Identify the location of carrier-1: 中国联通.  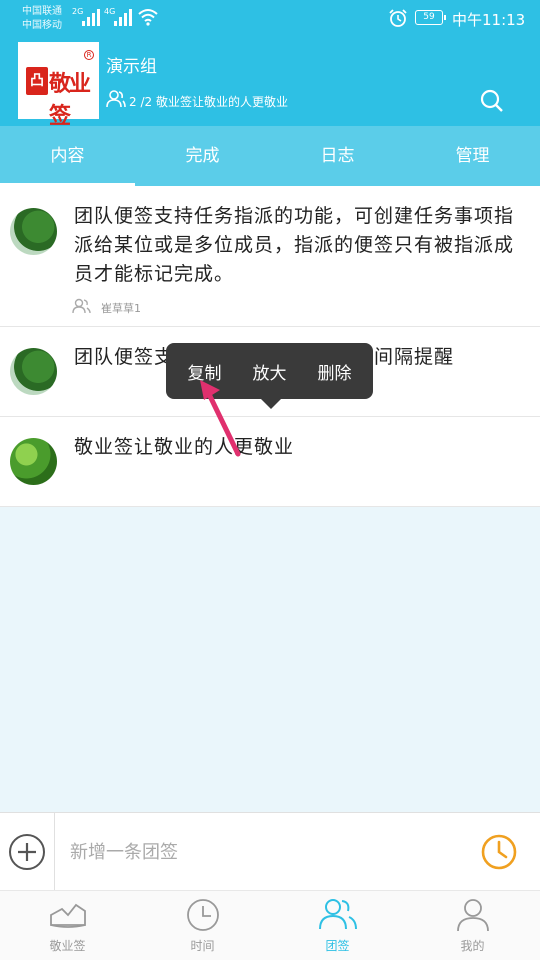
(42, 11).